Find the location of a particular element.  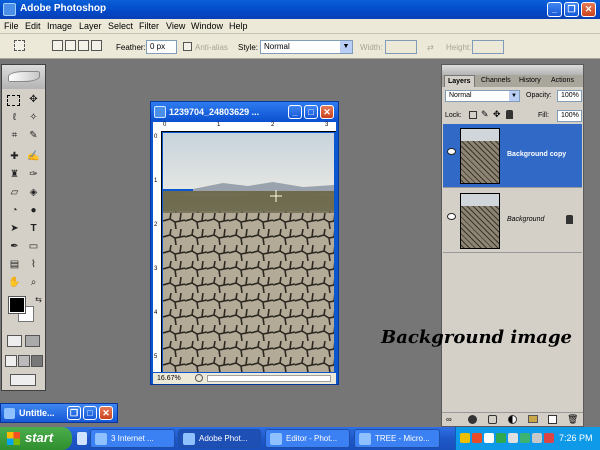

height-input is located at coordinates (488, 47).